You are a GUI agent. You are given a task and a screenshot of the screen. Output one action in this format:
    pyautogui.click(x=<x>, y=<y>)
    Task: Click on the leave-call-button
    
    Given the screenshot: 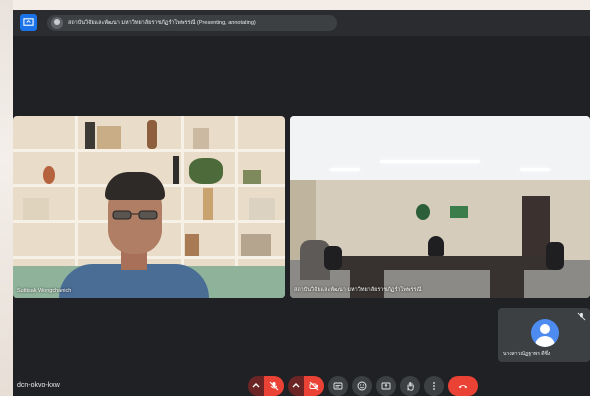 What is the action you would take?
    pyautogui.click(x=463, y=386)
    